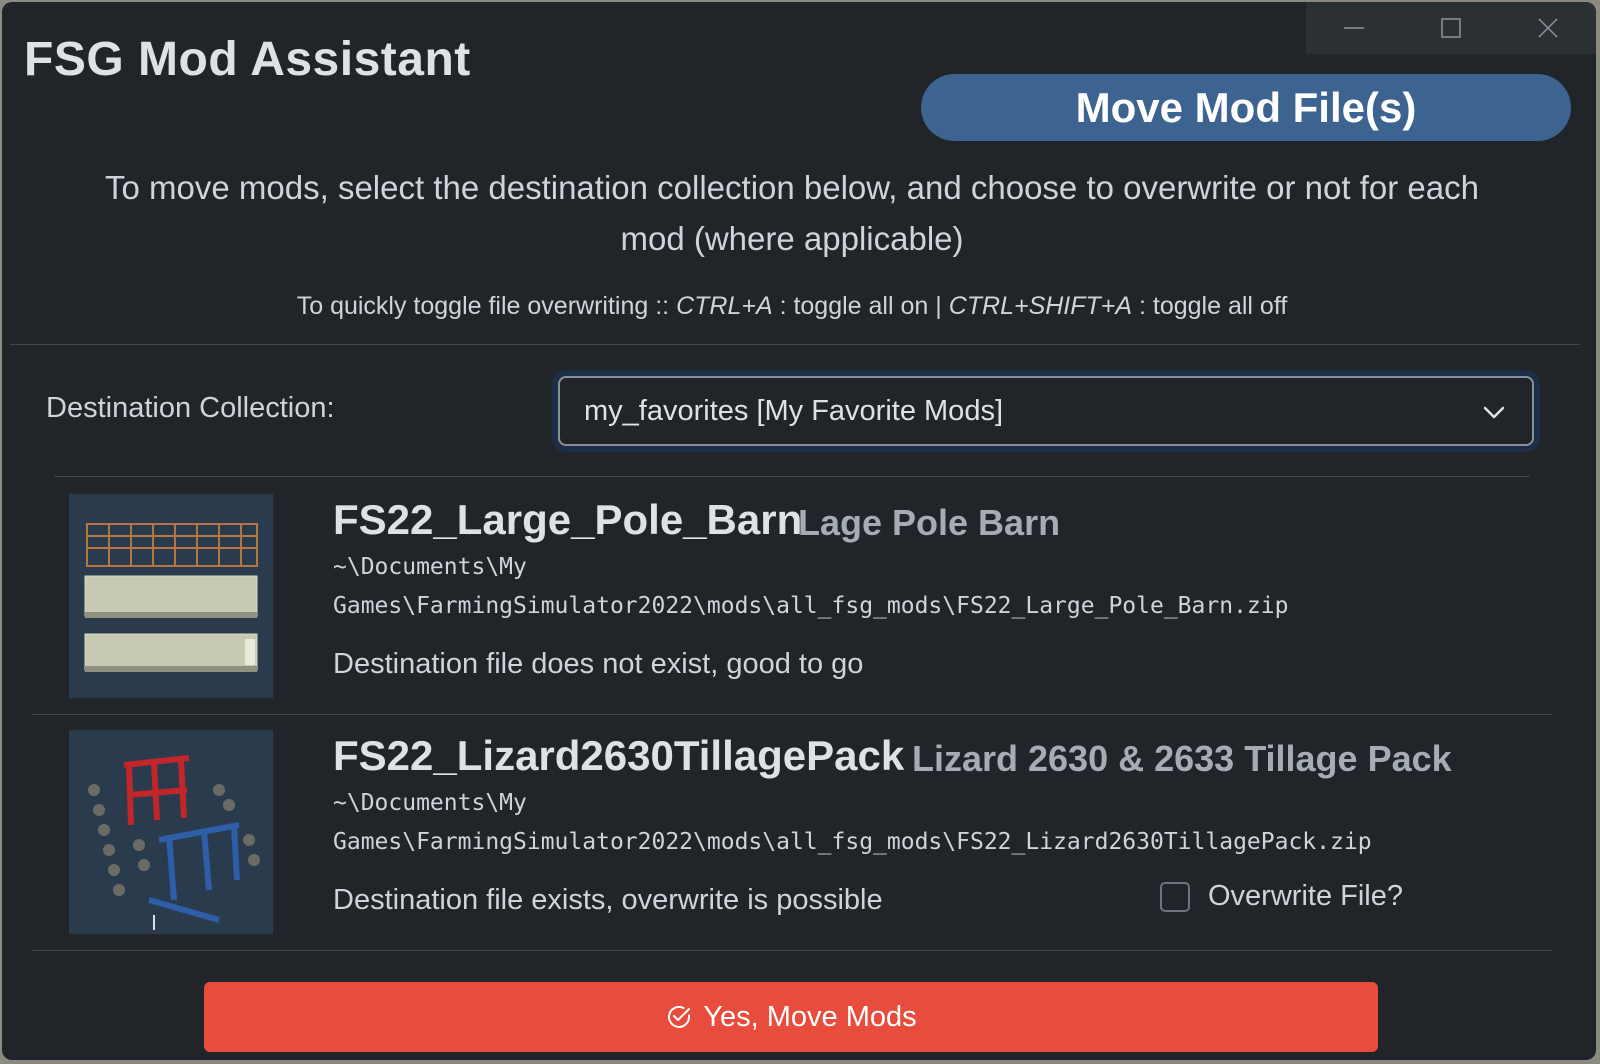 This screenshot has width=1600, height=1064. Describe the element at coordinates (1210, 306) in the screenshot. I see `hint-suffix: : toggle all off` at that location.